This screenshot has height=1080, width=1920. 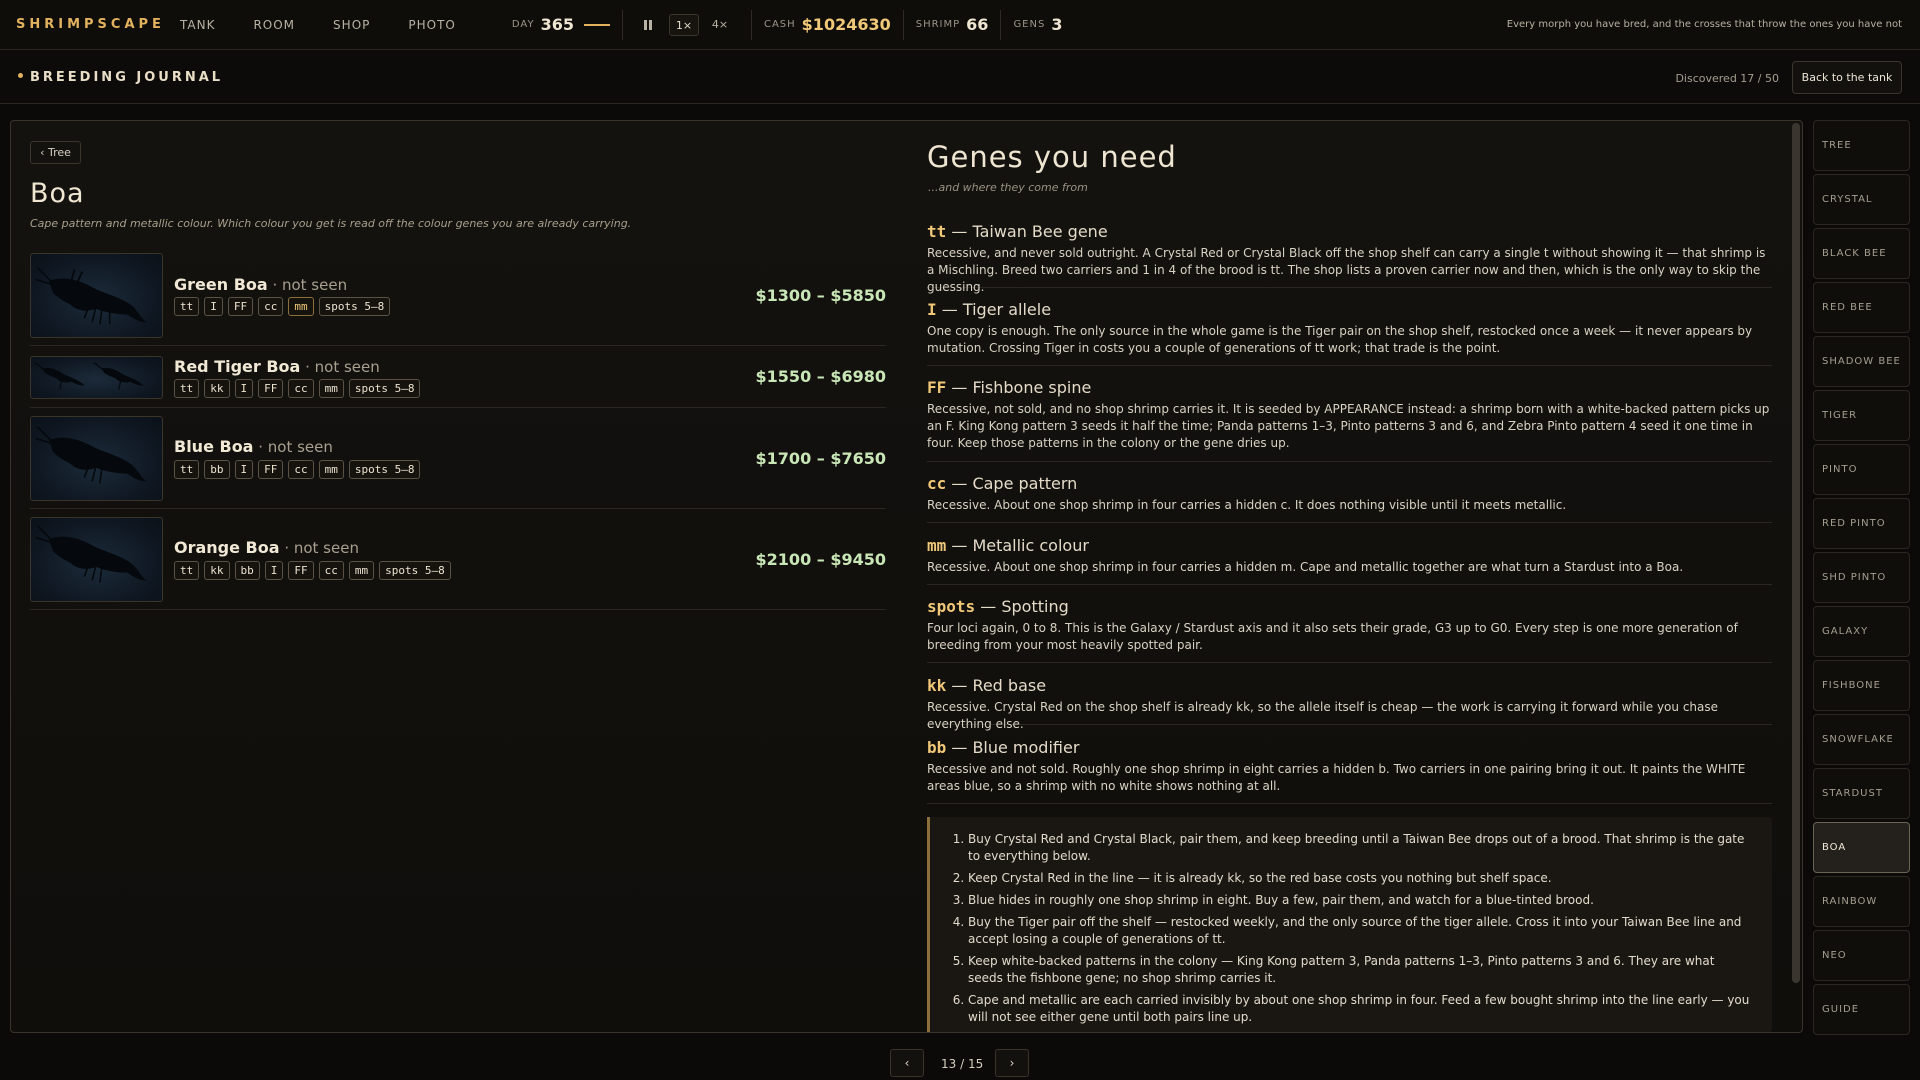 I want to click on speed-1x-button: 1×, so click(x=683, y=24).